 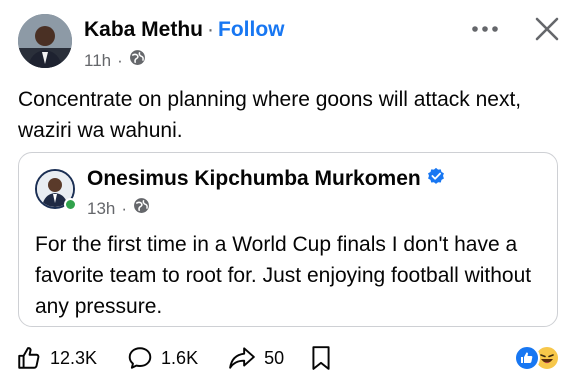 I want to click on post-time: 11h, so click(x=97, y=61).